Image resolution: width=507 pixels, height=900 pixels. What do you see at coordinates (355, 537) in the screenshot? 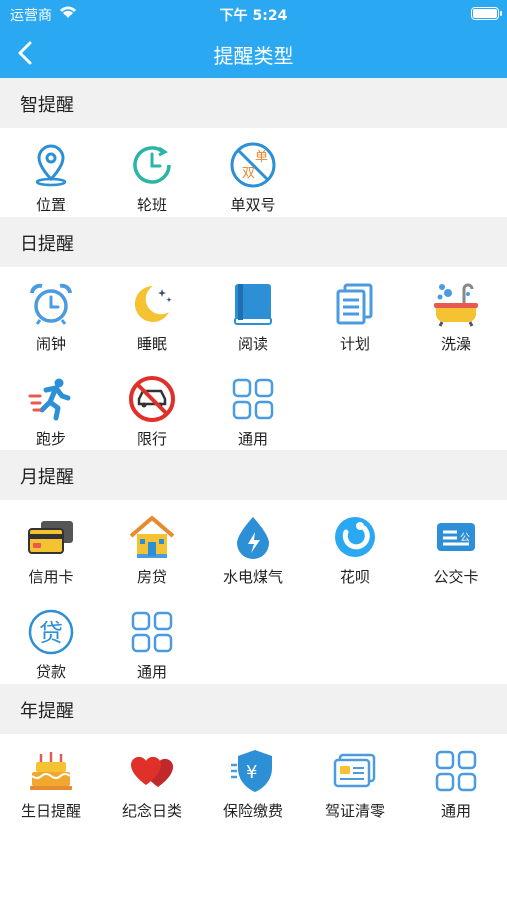
I see `huabei-icon` at bounding box center [355, 537].